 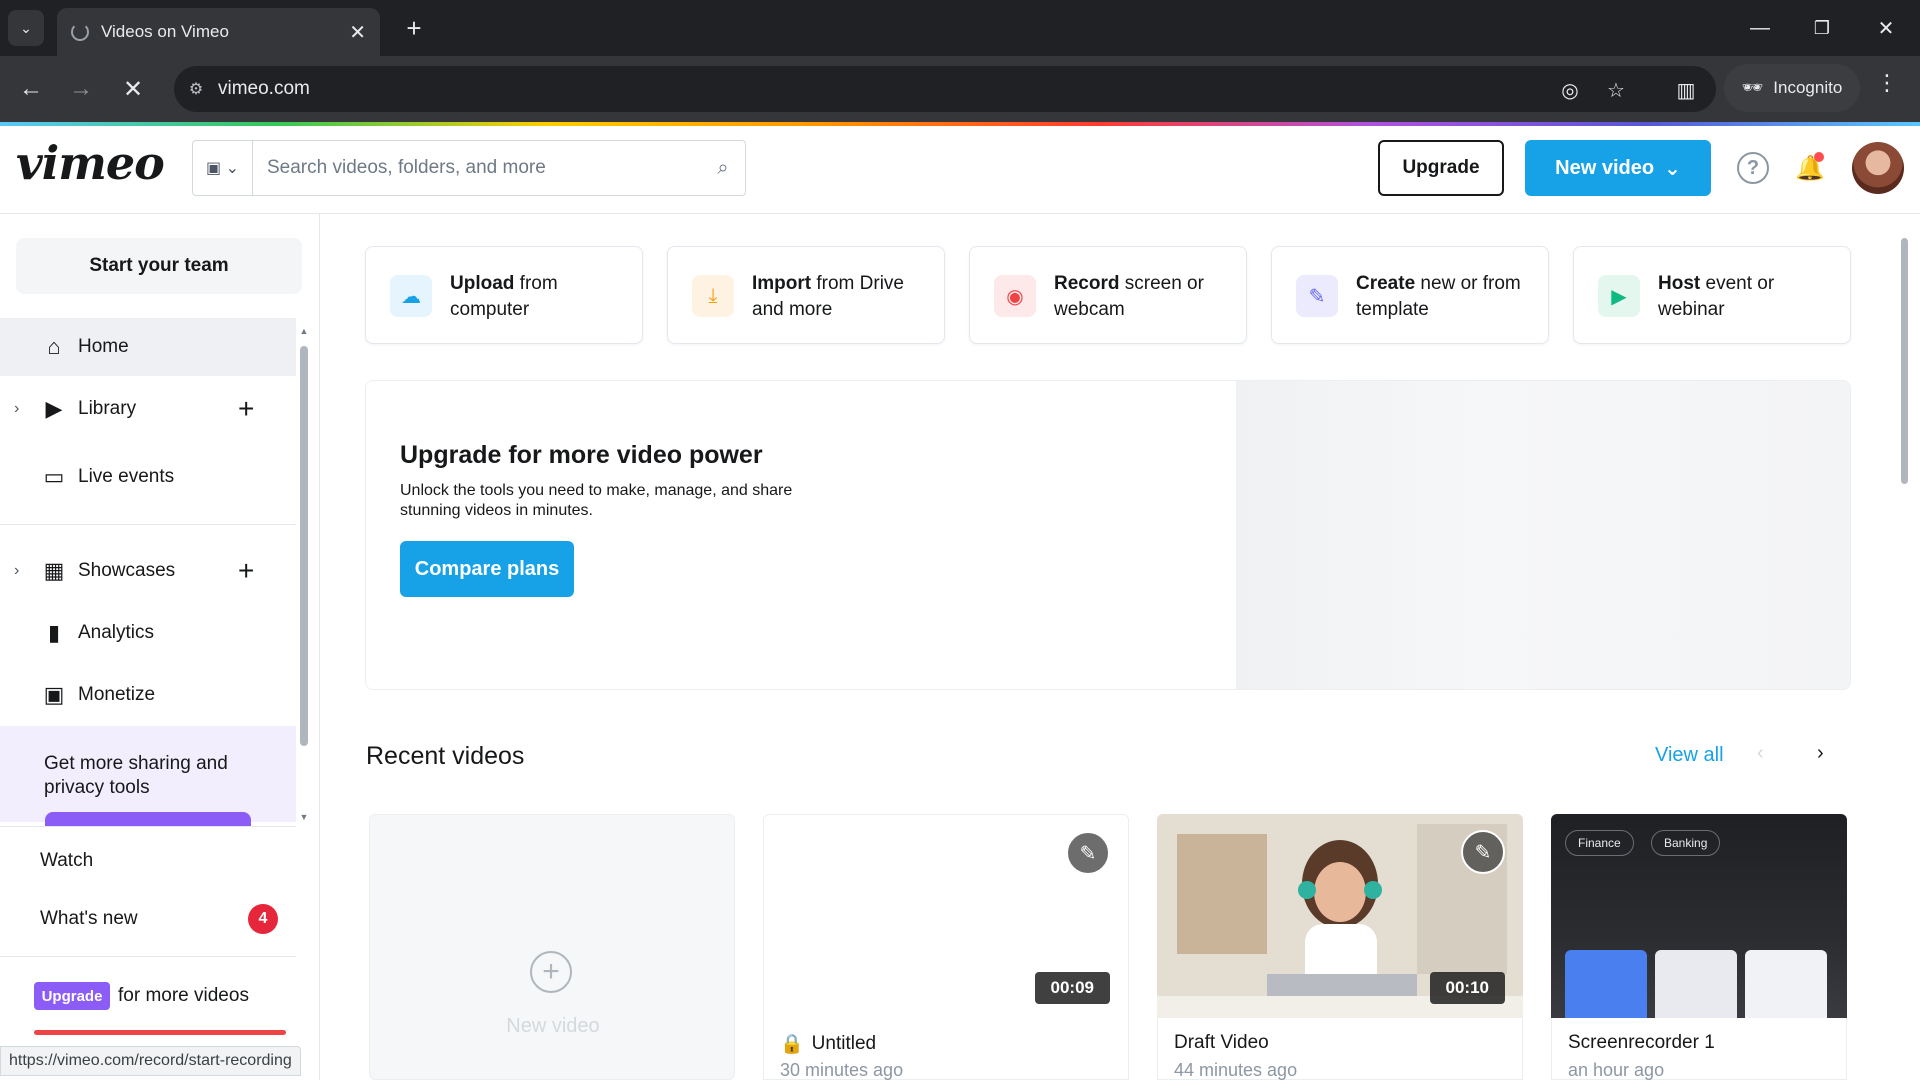 What do you see at coordinates (713, 296) in the screenshot?
I see `download-icon: ⤓` at bounding box center [713, 296].